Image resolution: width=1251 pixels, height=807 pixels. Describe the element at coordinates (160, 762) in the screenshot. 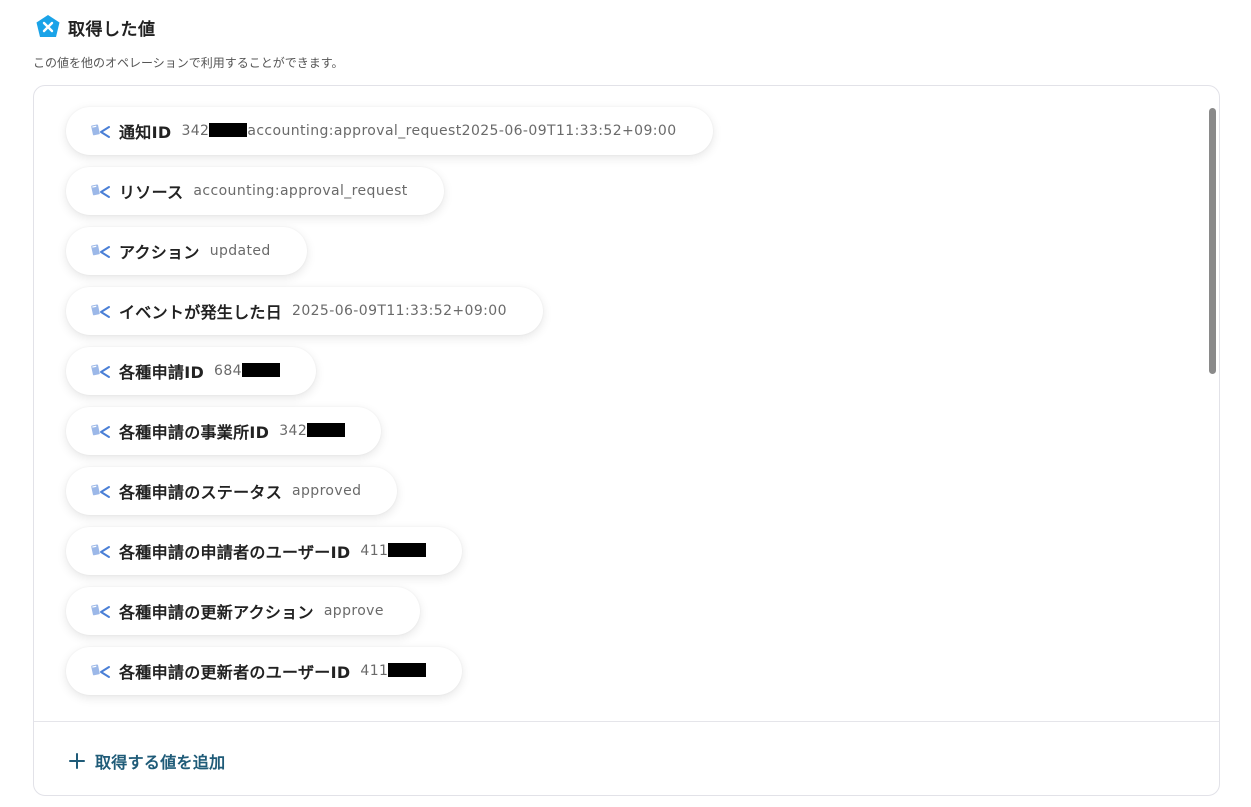

I see `add-value-label: 取得する値を追加` at that location.